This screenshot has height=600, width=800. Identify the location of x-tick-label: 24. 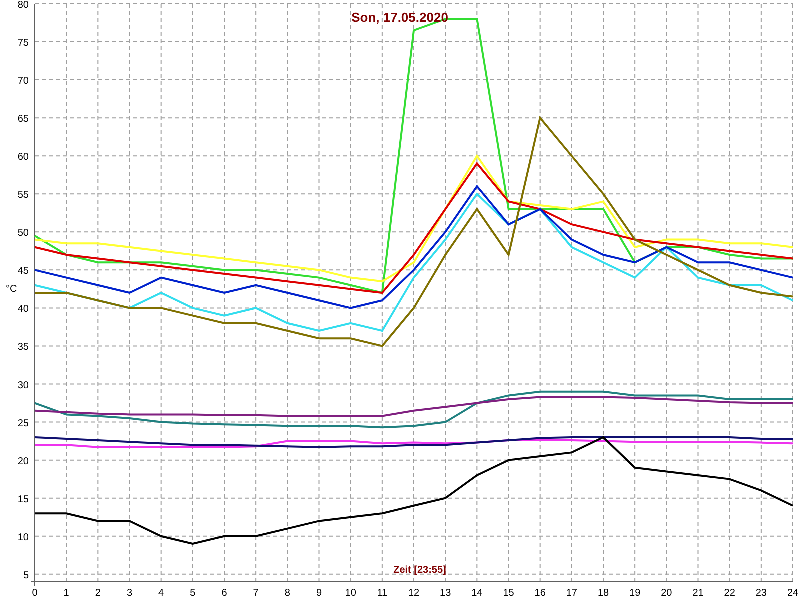
(793, 593).